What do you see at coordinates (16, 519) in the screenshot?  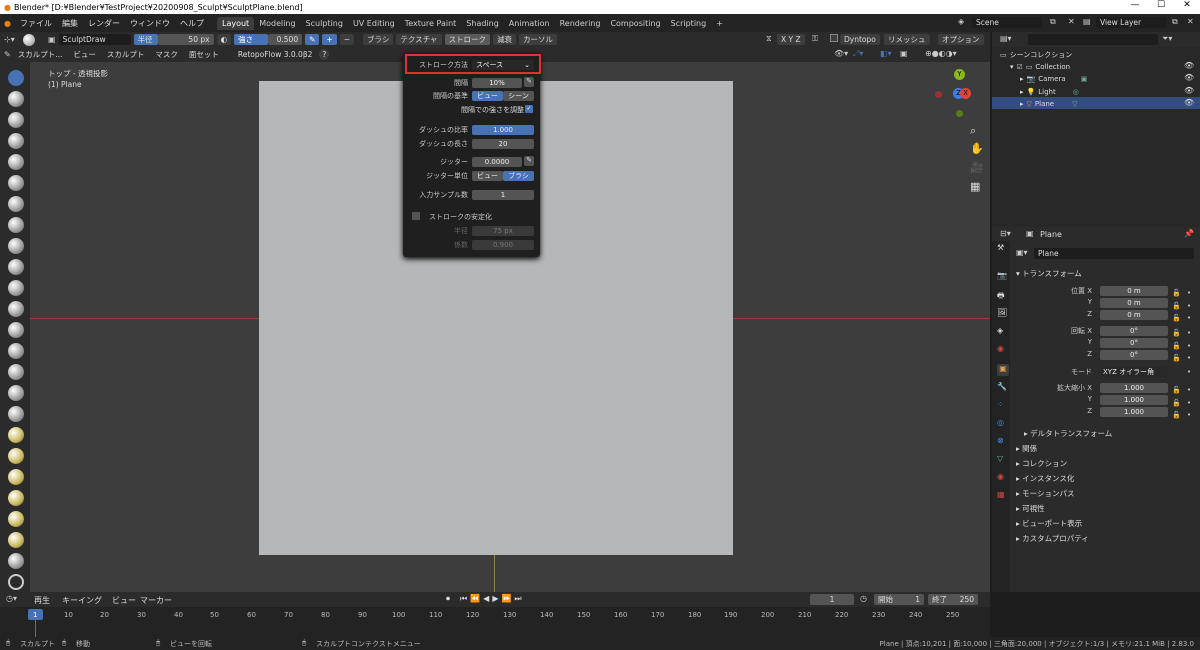 I see `rotate-tool-icon` at bounding box center [16, 519].